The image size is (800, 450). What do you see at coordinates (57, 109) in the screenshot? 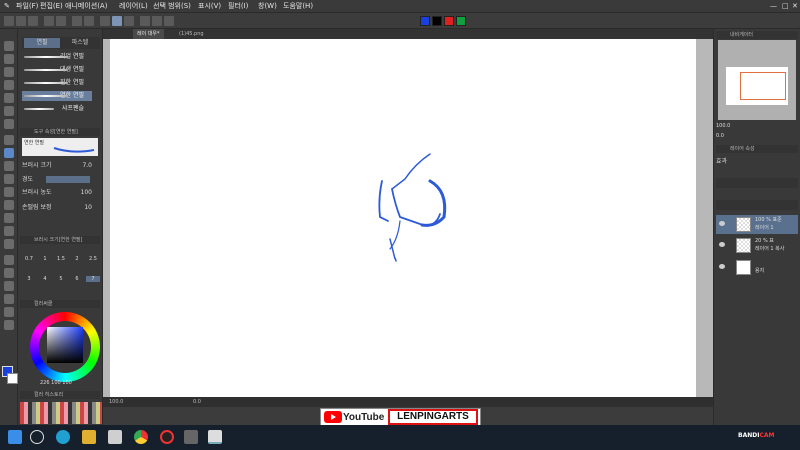
I see `brush-item: 샤프펜슬` at bounding box center [57, 109].